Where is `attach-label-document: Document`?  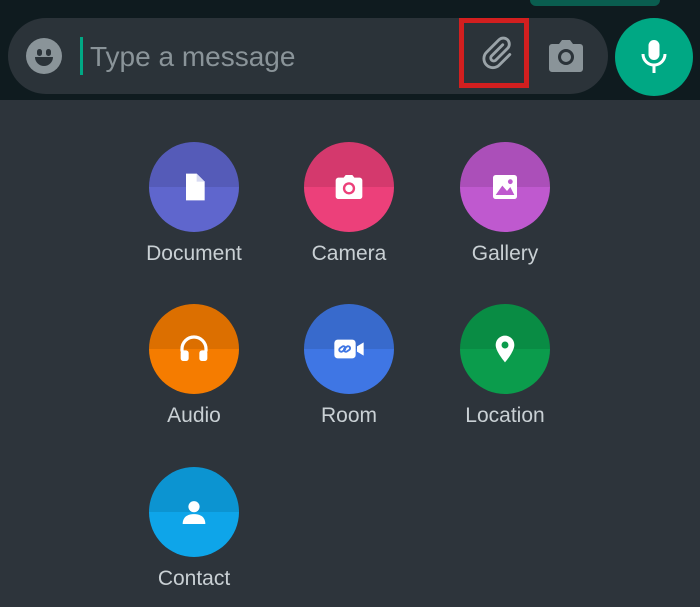 attach-label-document: Document is located at coordinates (194, 253).